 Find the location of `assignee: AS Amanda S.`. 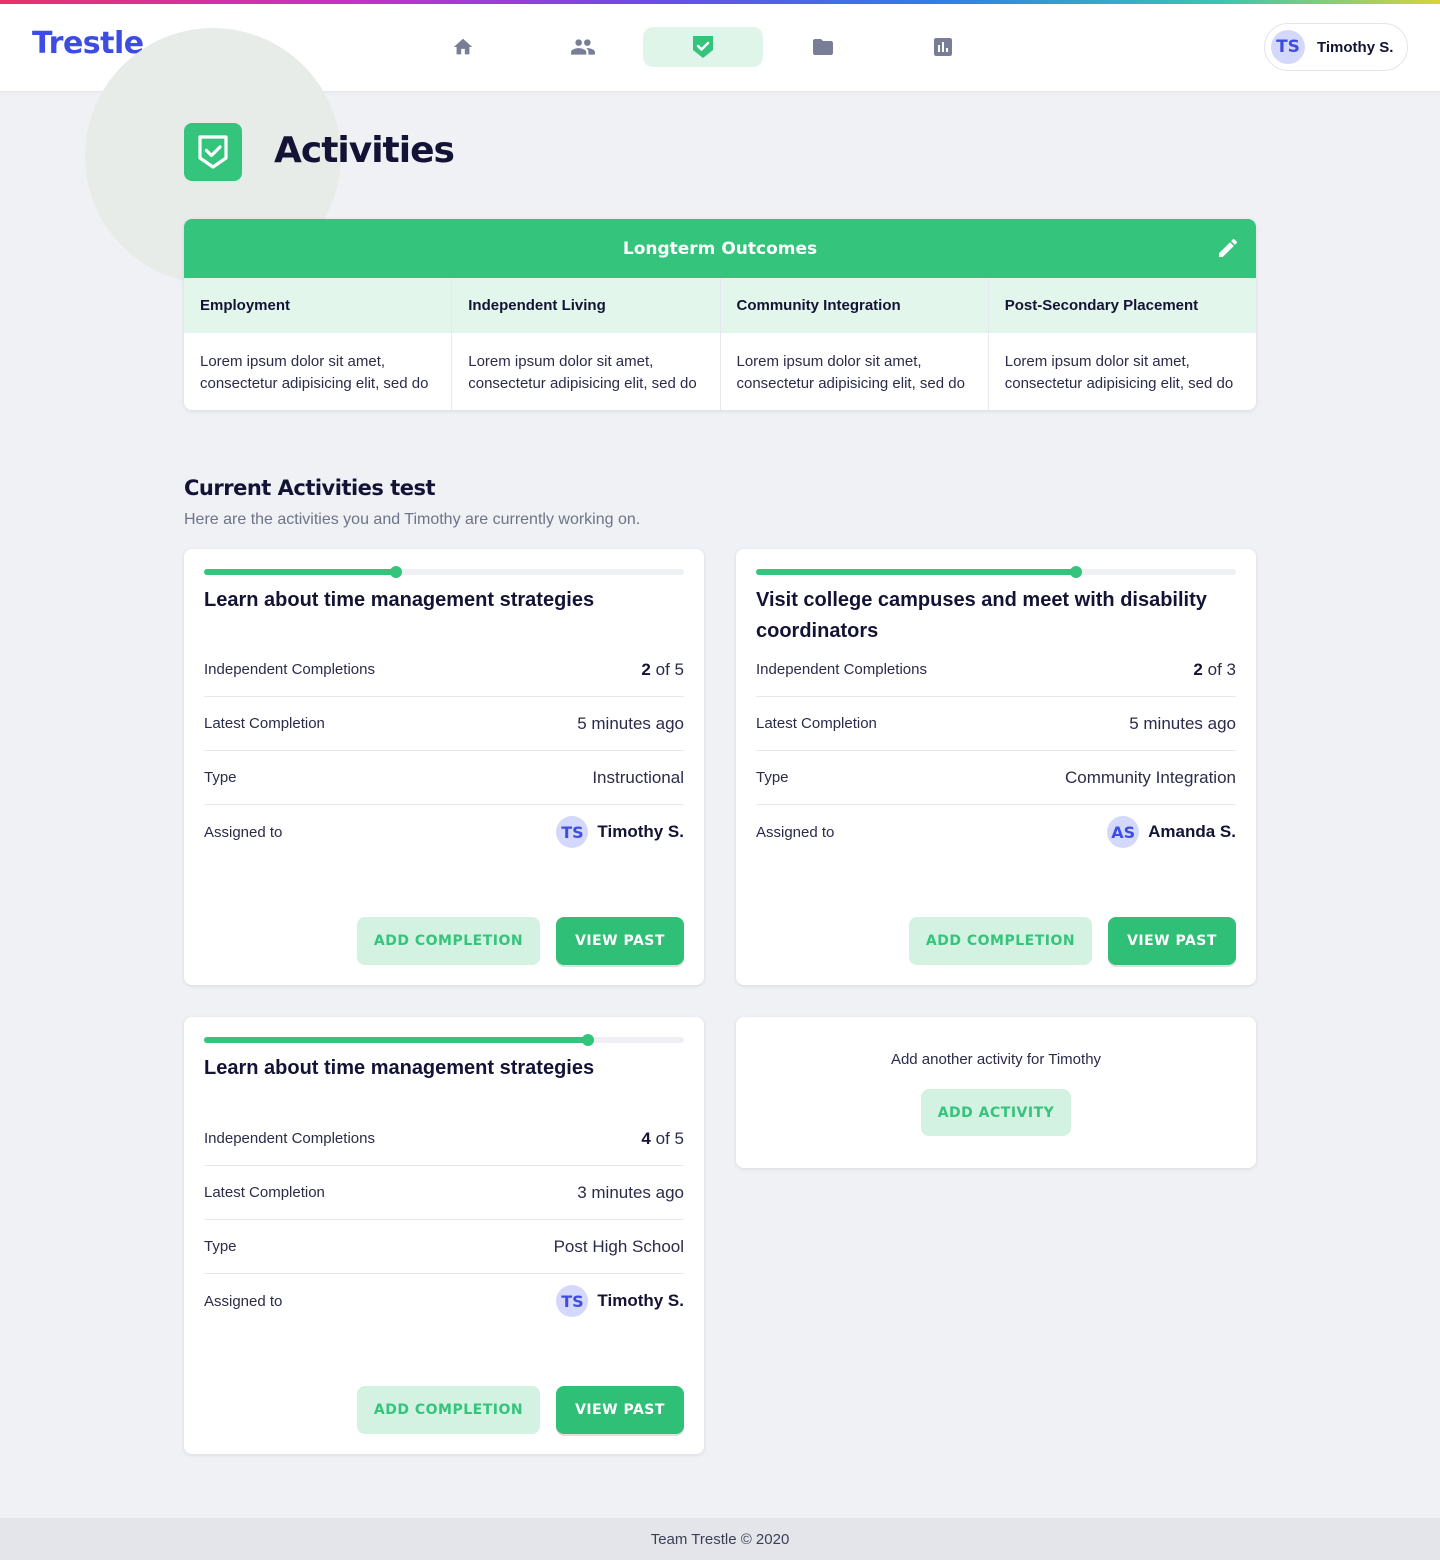

assignee: AS Amanda S. is located at coordinates (1171, 832).